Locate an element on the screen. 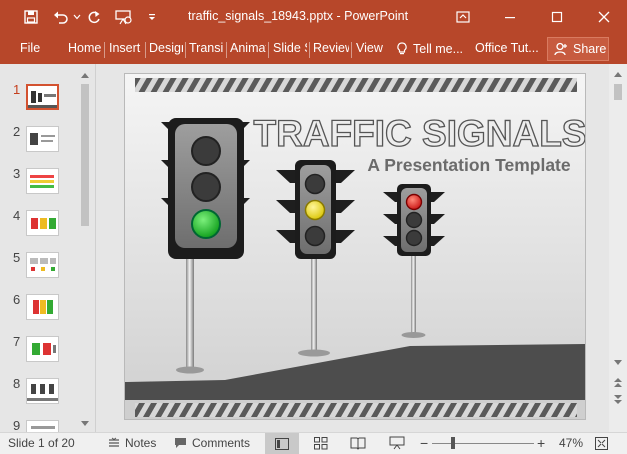  zoom-in-icon: + is located at coordinates (541, 443).